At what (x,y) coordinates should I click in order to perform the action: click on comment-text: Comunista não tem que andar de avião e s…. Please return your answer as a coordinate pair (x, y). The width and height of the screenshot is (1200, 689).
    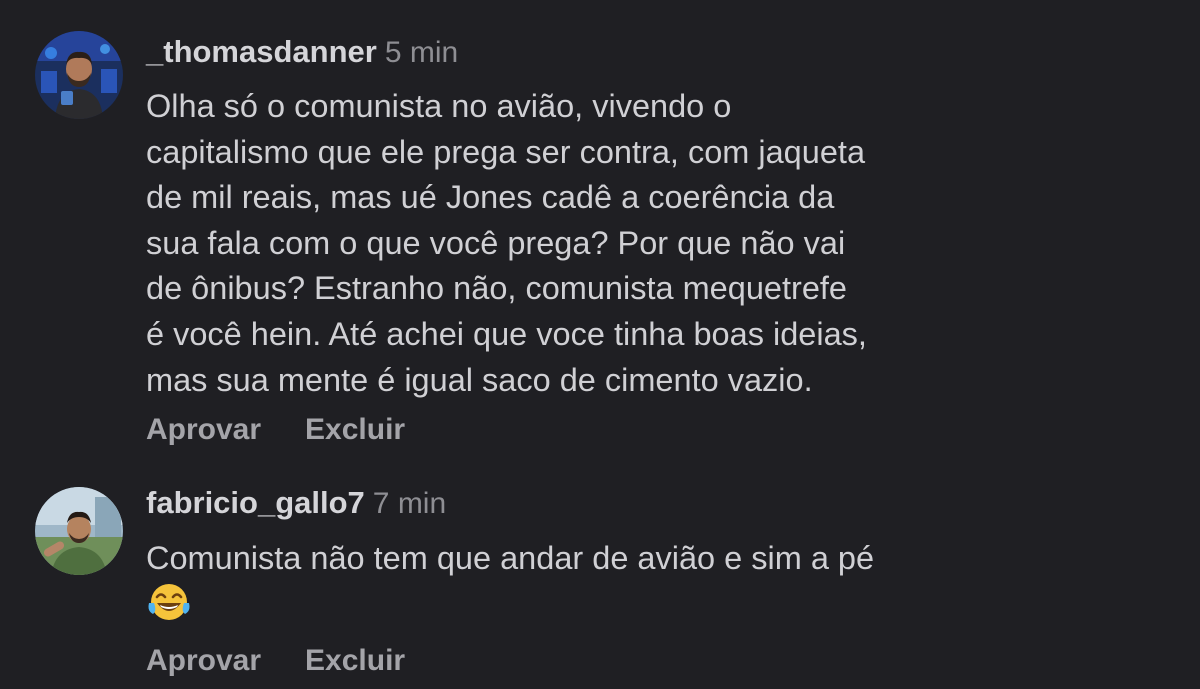
    Looking at the image, I should click on (510, 558).